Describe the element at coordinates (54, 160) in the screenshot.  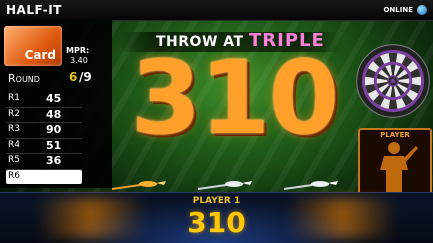
I see `round-row-score: 36` at that location.